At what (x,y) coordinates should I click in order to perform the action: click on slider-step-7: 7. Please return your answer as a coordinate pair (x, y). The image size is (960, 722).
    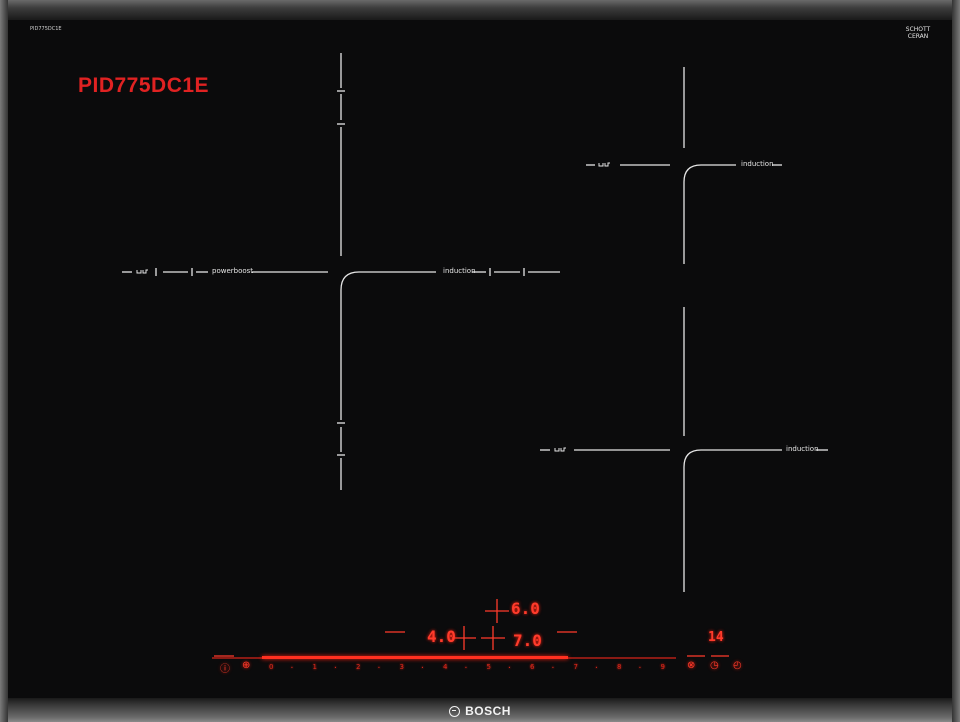
    Looking at the image, I should click on (576, 667).